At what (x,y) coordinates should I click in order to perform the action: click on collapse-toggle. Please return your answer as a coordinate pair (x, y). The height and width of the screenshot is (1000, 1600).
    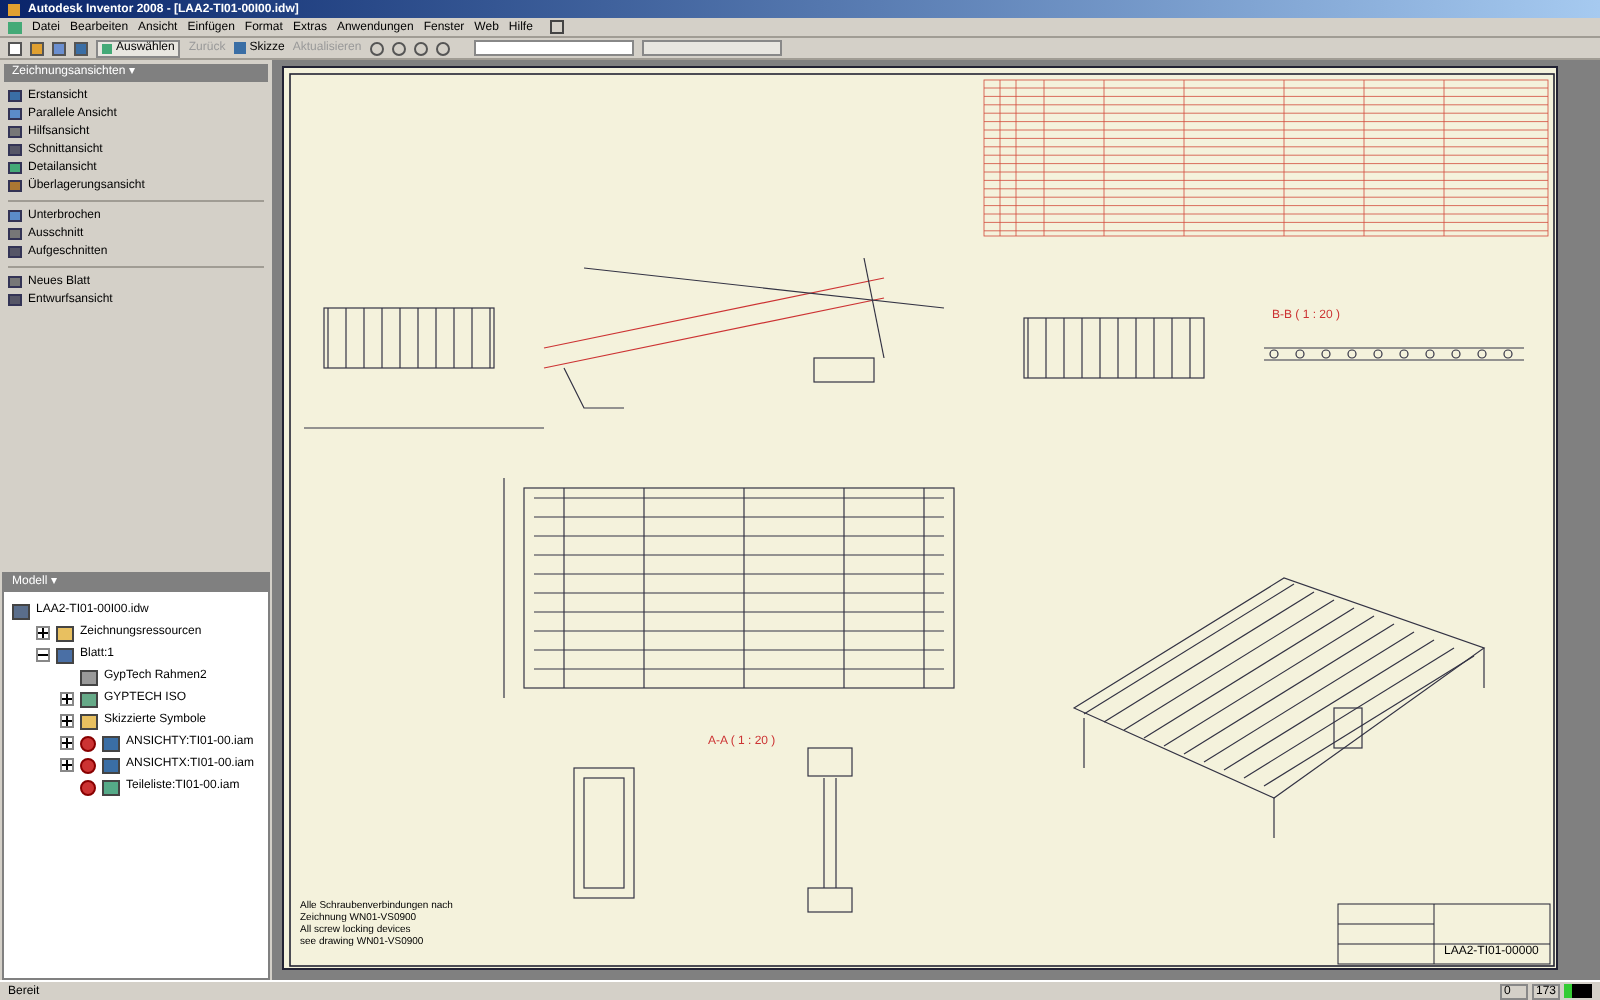
    Looking at the image, I should click on (43, 655).